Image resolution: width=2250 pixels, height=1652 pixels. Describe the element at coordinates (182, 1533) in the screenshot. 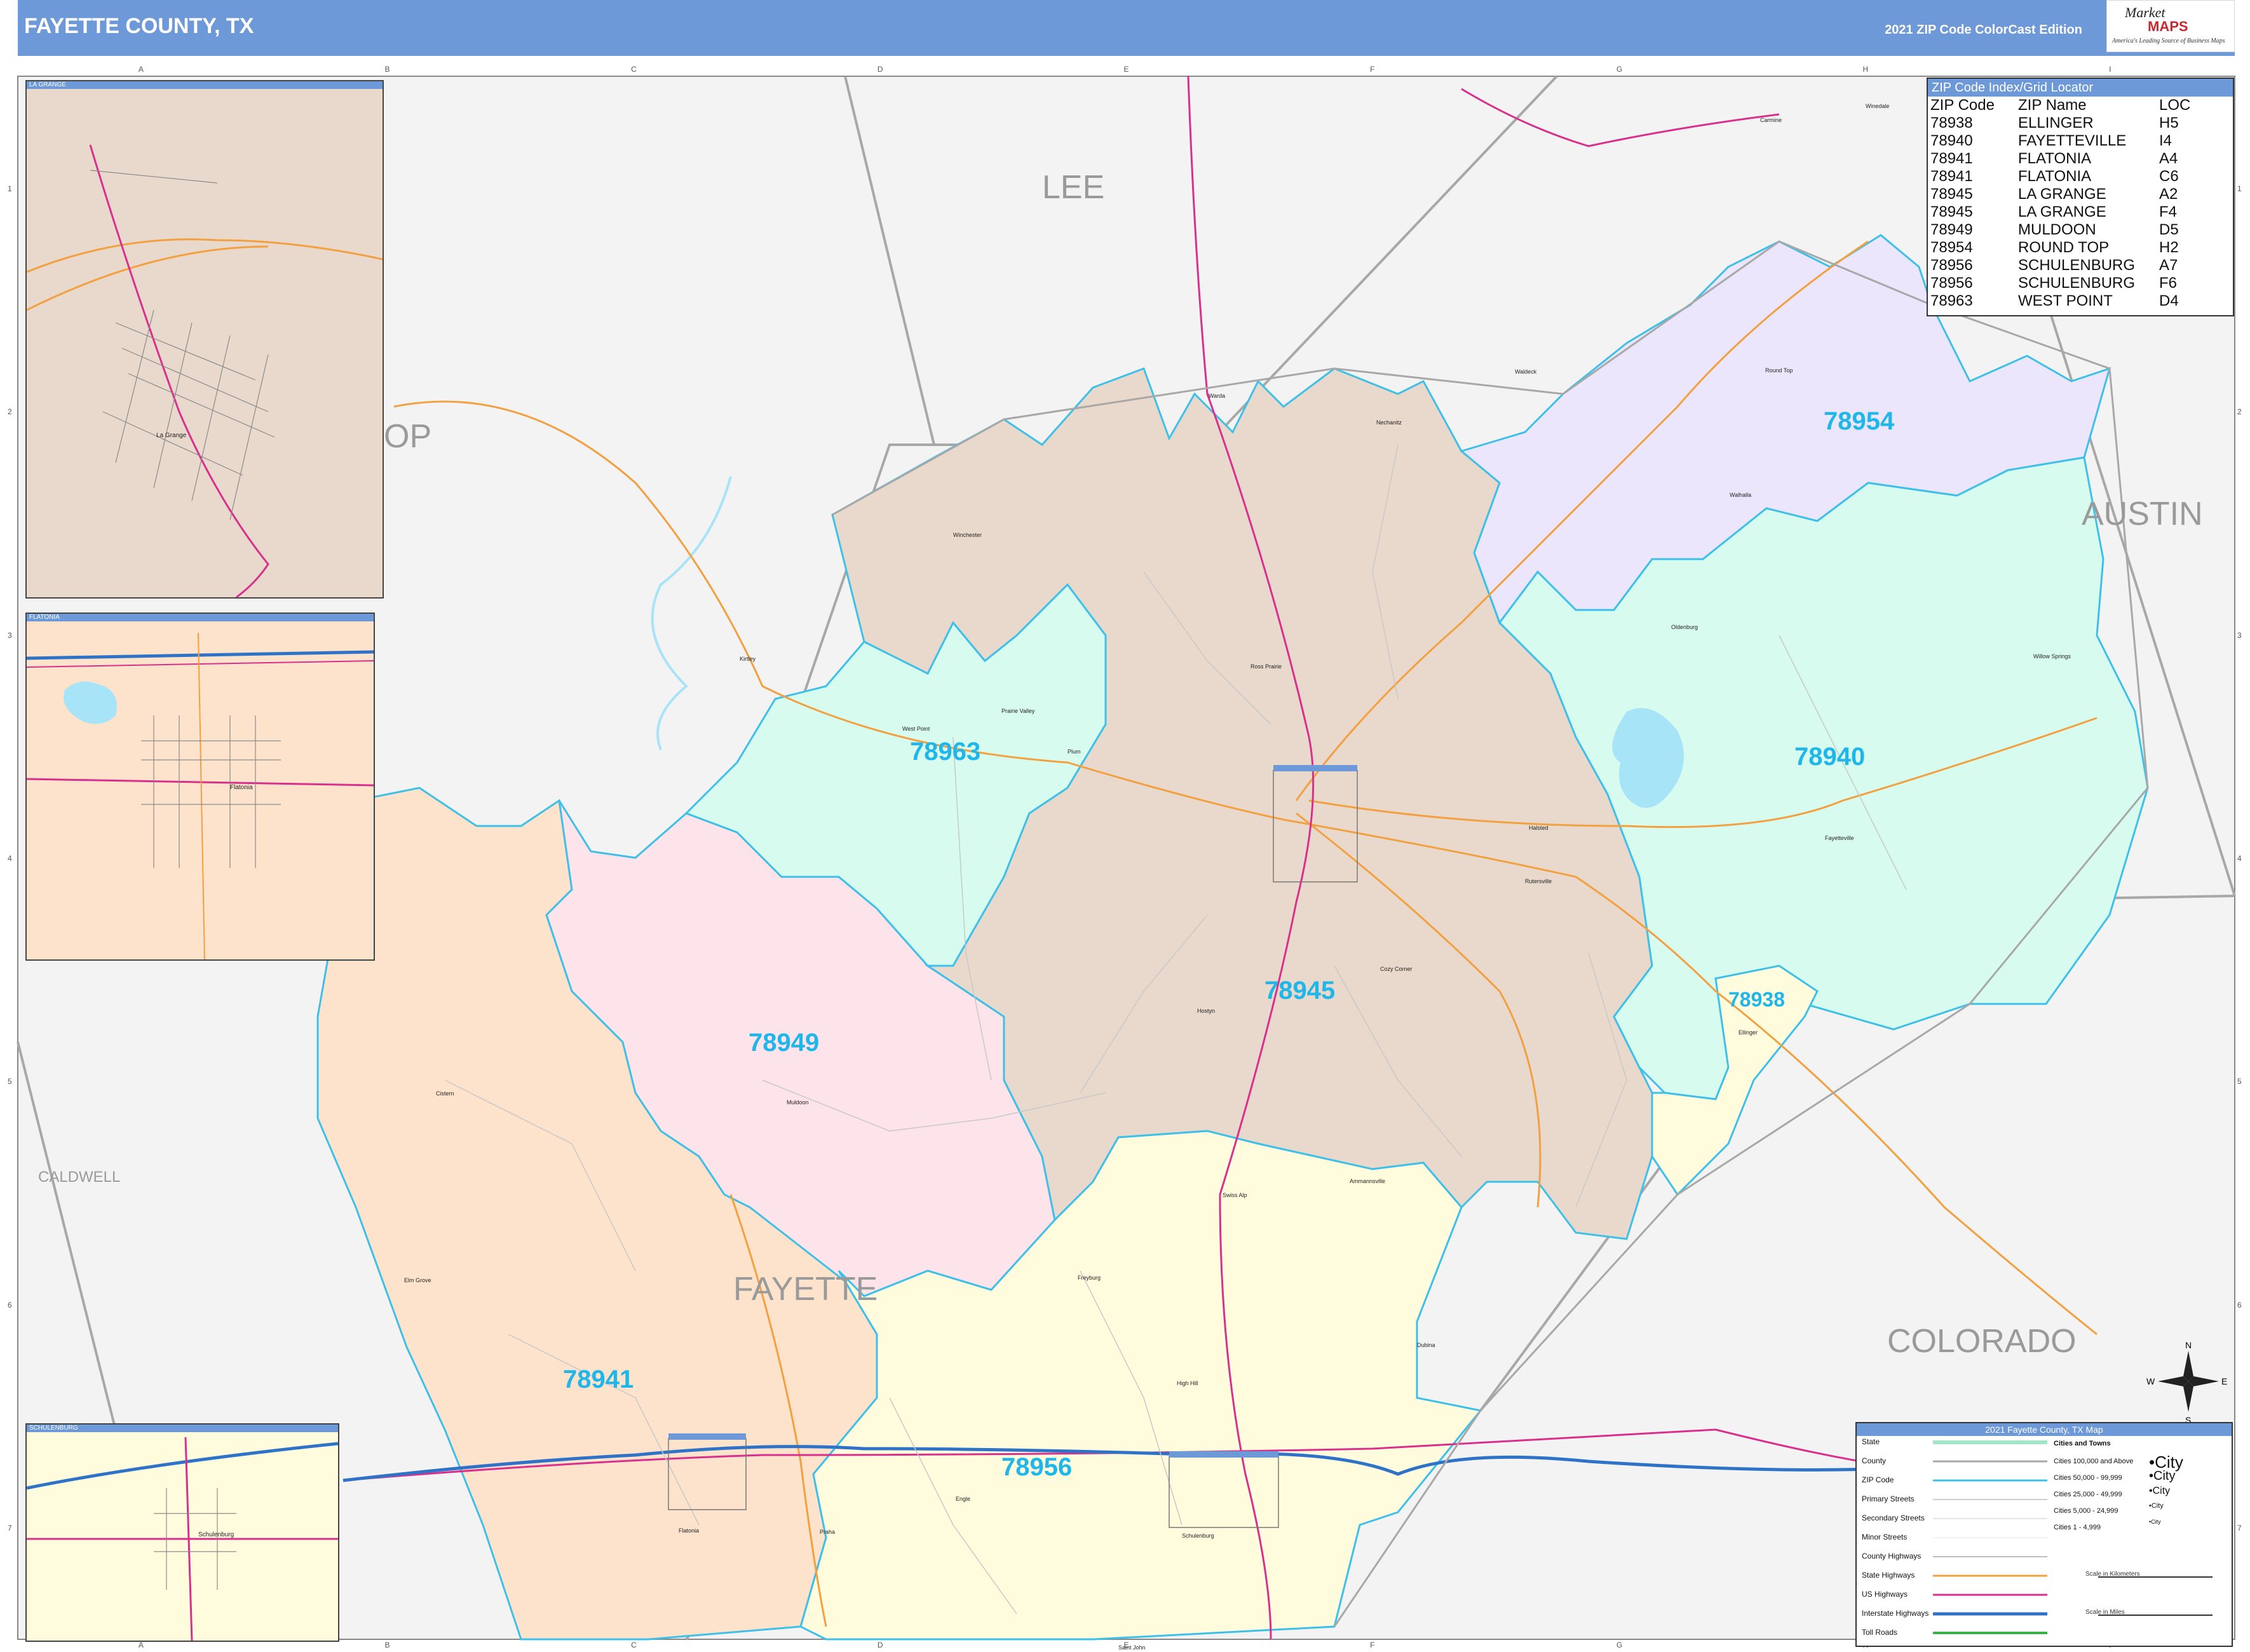

I see `inset-schulenburg: SCHULENBURG Schulenburg` at that location.